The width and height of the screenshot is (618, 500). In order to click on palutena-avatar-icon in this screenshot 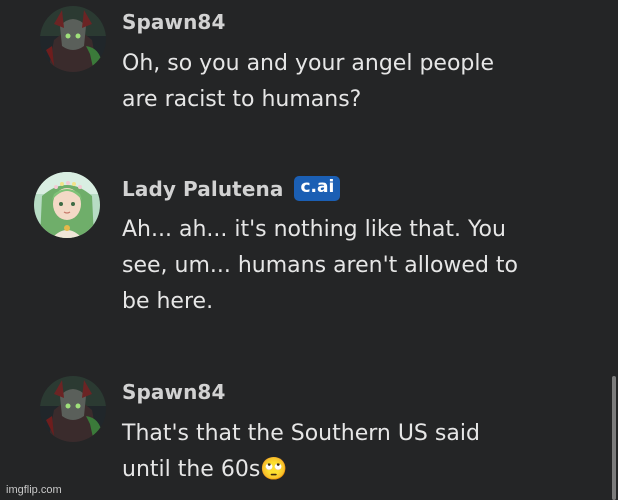, I will do `click(67, 205)`.